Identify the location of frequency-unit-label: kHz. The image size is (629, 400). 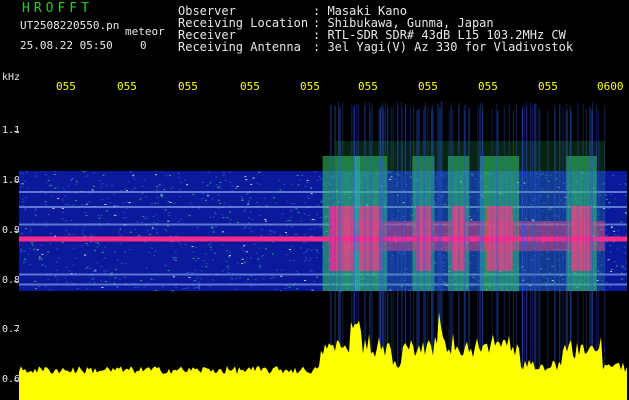
(11, 77).